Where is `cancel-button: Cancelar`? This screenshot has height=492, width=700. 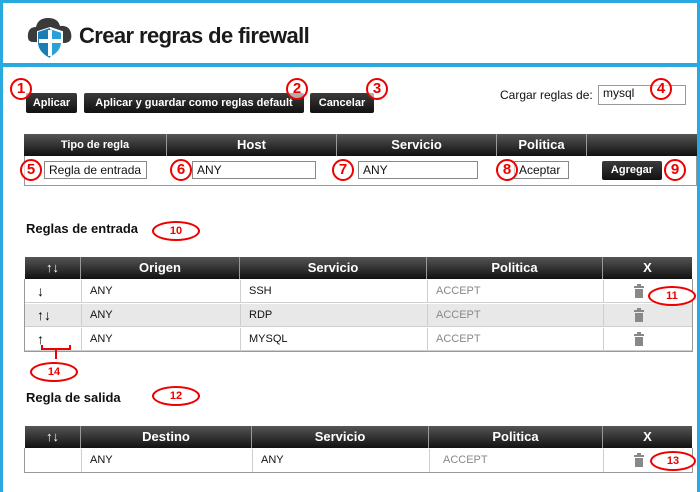 cancel-button: Cancelar is located at coordinates (342, 103).